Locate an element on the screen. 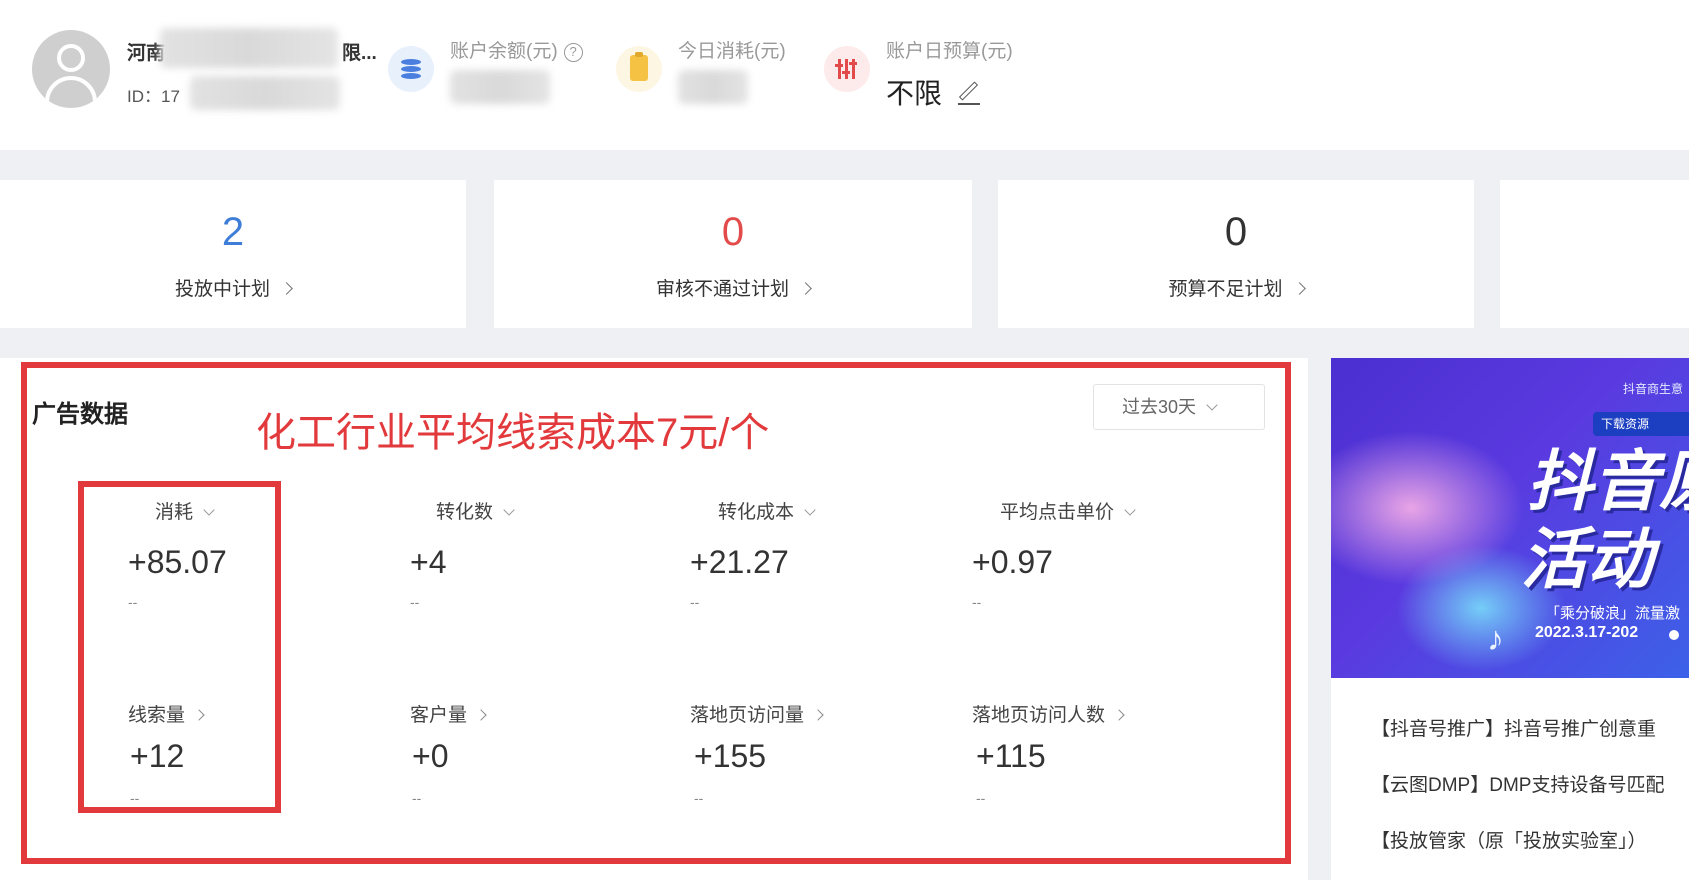  stat-card-partial is located at coordinates (1594, 254).